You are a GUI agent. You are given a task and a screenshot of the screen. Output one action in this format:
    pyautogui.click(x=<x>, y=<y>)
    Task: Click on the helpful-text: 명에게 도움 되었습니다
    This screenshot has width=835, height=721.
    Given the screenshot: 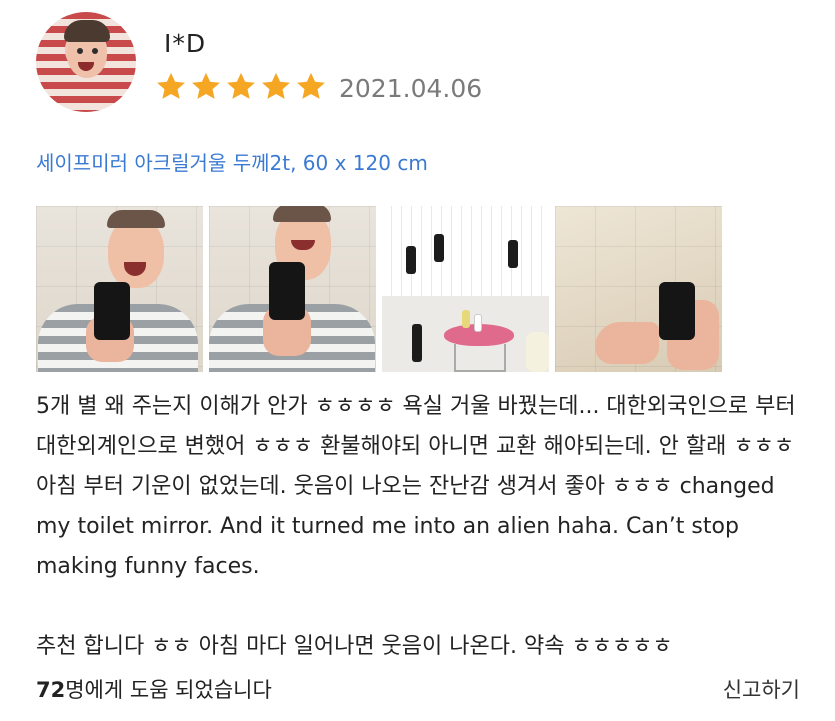 What is the action you would take?
    pyautogui.click(x=168, y=690)
    